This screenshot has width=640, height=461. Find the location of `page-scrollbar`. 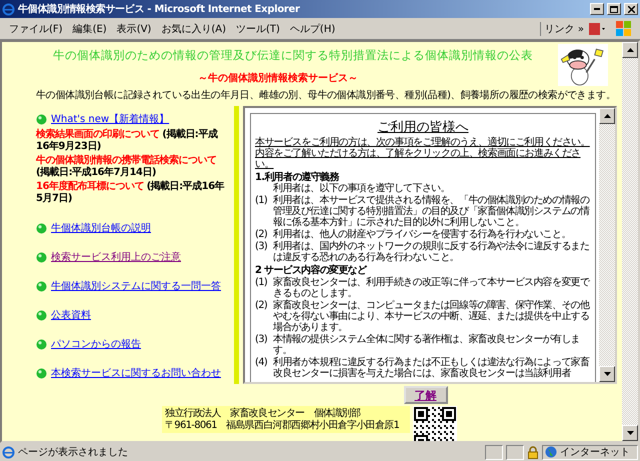

page-scrollbar is located at coordinates (630, 241).